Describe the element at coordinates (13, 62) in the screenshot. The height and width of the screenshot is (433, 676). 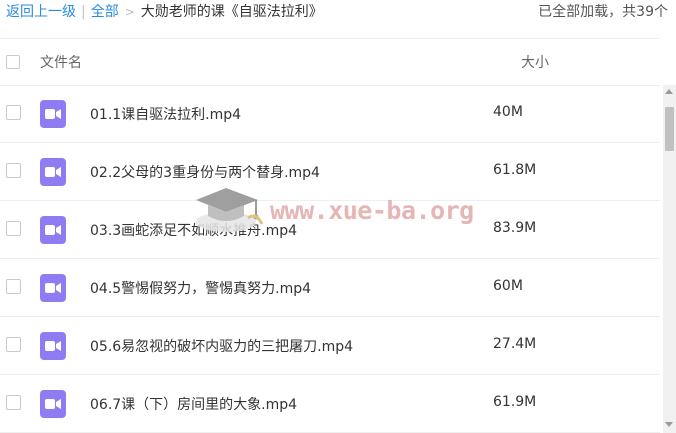
I see `select-all-checkbox` at that location.